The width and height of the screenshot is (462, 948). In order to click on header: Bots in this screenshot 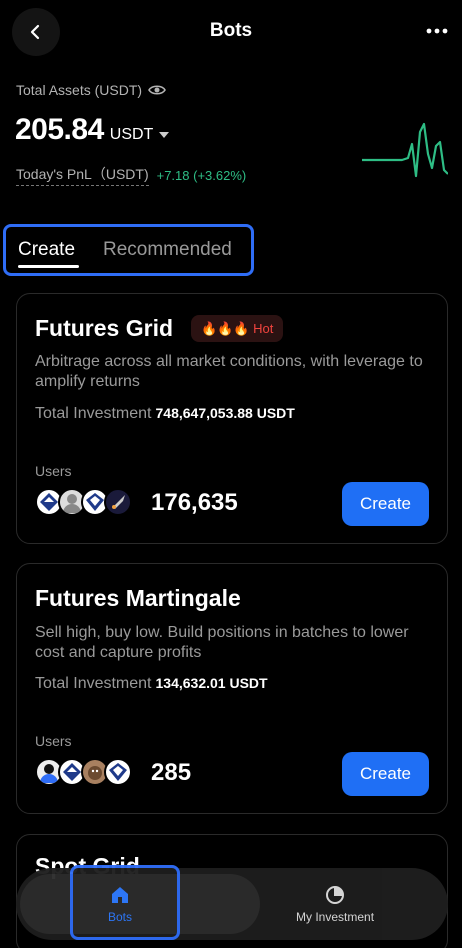, I will do `click(231, 32)`.